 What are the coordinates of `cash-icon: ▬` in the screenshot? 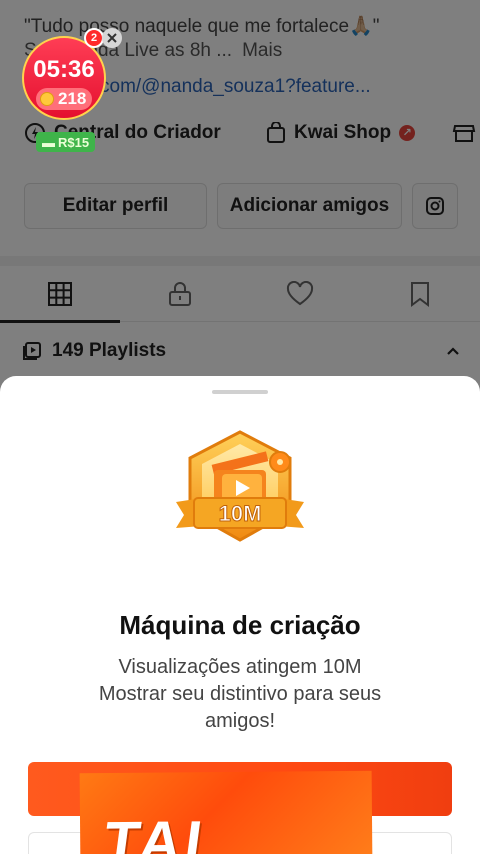 It's located at (48, 142).